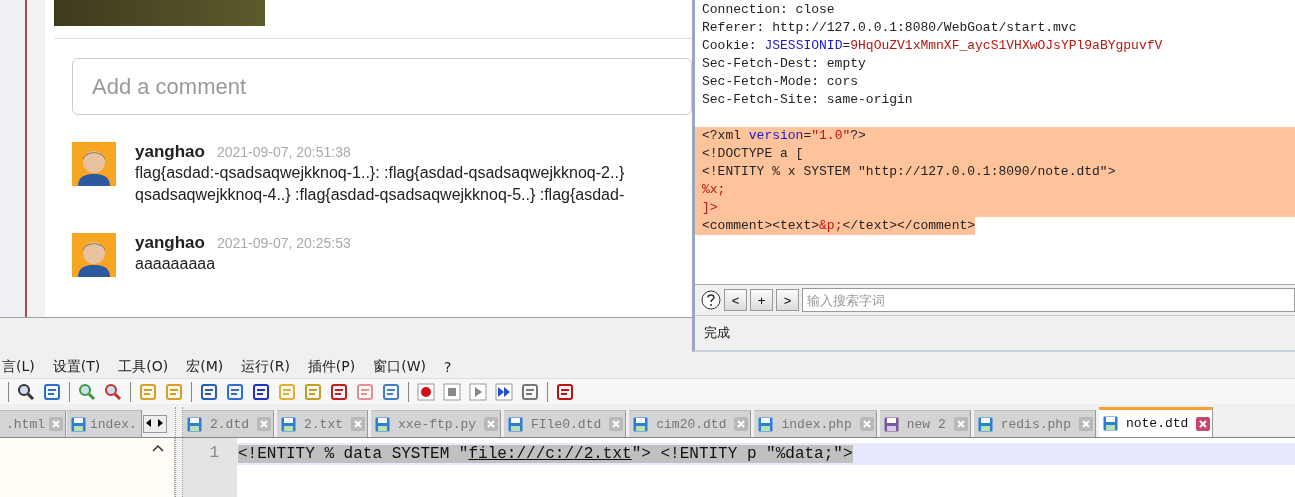 The width and height of the screenshot is (1295, 497). Describe the element at coordinates (932, 46) in the screenshot. I see `header-line: Cookie: JSESSIONID=9HqOuZV1xMmnXF_aycS1VHXwOJsYPl9aBYgpuvfV` at that location.